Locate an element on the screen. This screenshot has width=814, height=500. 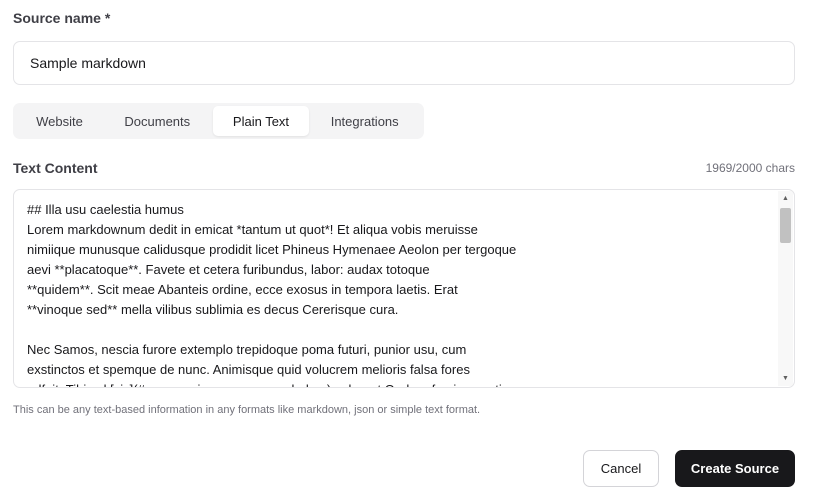
scroll-up-icon: ▲ is located at coordinates (785, 198).